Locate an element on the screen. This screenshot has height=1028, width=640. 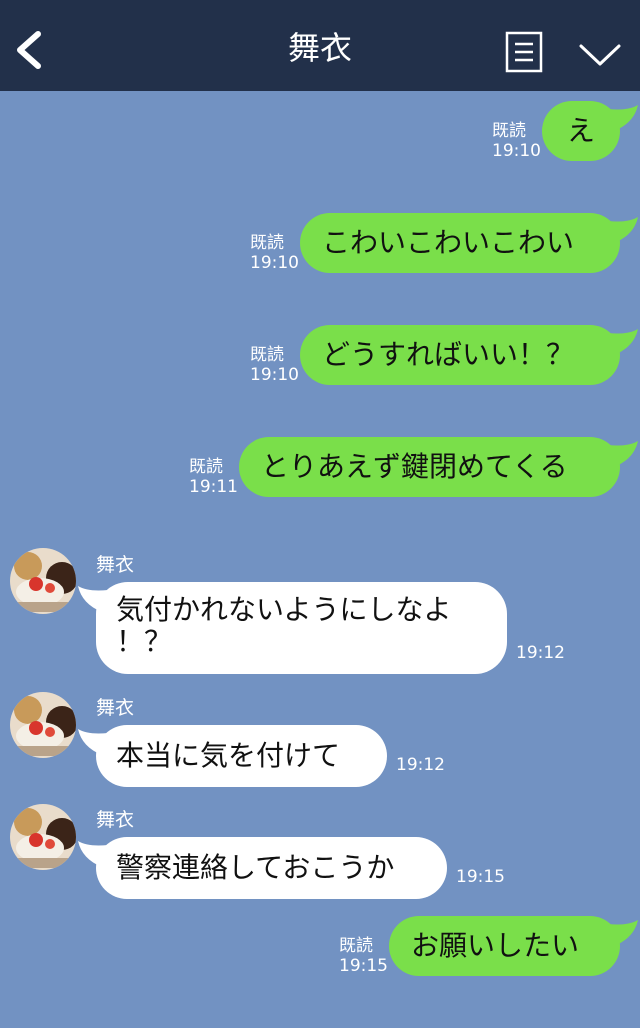
outgoing-message: え is located at coordinates (590, 131).